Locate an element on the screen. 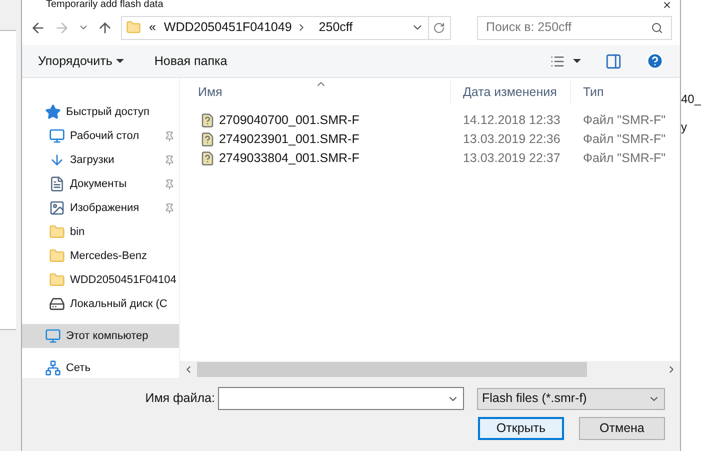  window-title: Temporarily add flash data is located at coordinates (104, 5).